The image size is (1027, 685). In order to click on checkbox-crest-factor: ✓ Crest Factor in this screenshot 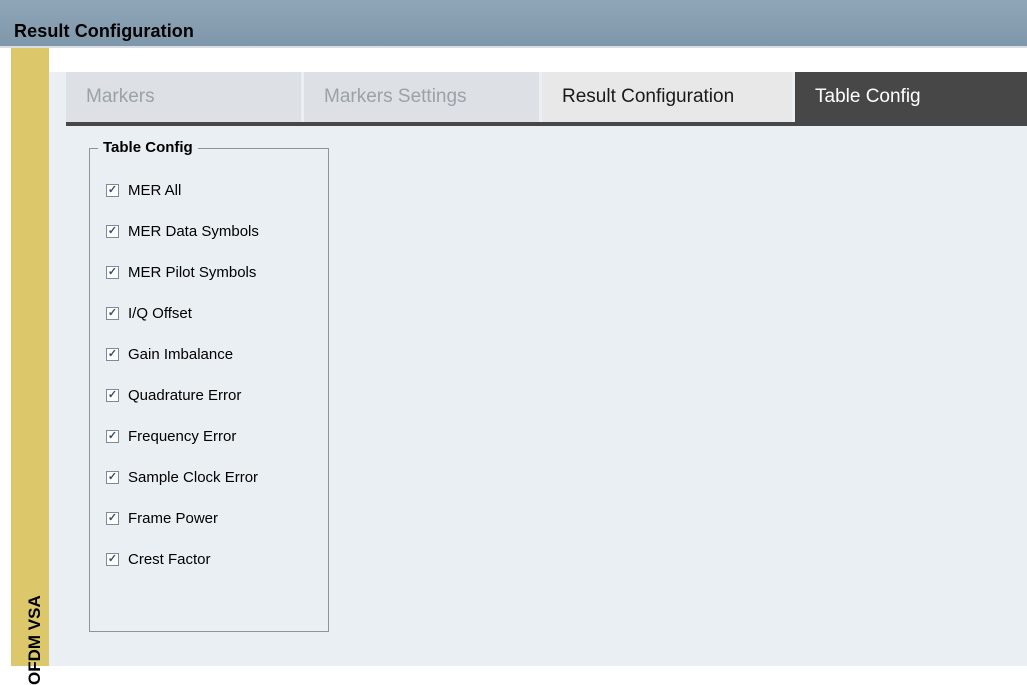, I will do `click(158, 559)`.